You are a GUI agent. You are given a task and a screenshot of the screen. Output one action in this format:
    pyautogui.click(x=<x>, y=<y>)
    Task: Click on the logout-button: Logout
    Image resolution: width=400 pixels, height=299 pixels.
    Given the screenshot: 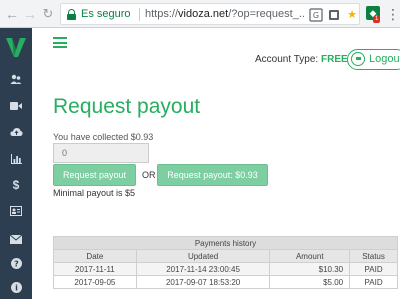 What is the action you would take?
    pyautogui.click(x=373, y=59)
    